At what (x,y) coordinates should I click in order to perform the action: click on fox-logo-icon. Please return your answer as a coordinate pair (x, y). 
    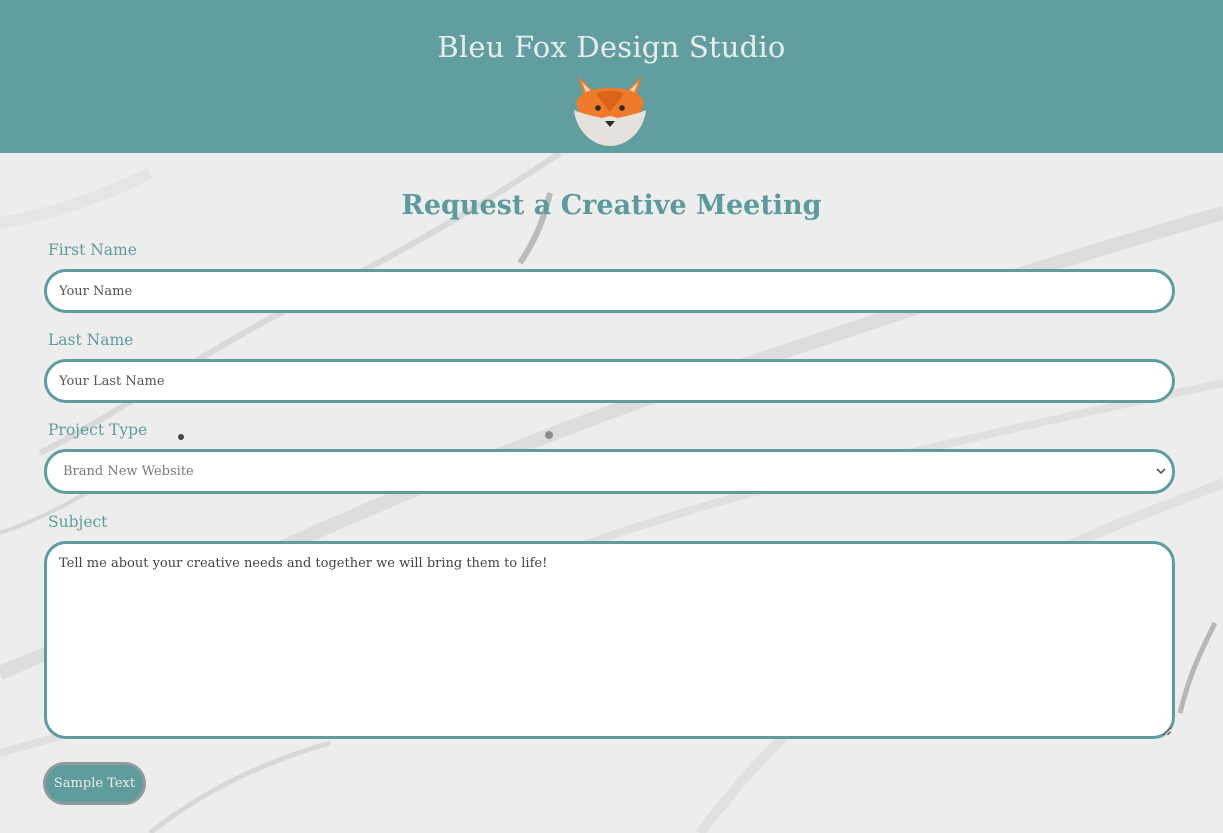
    Looking at the image, I should click on (610, 111).